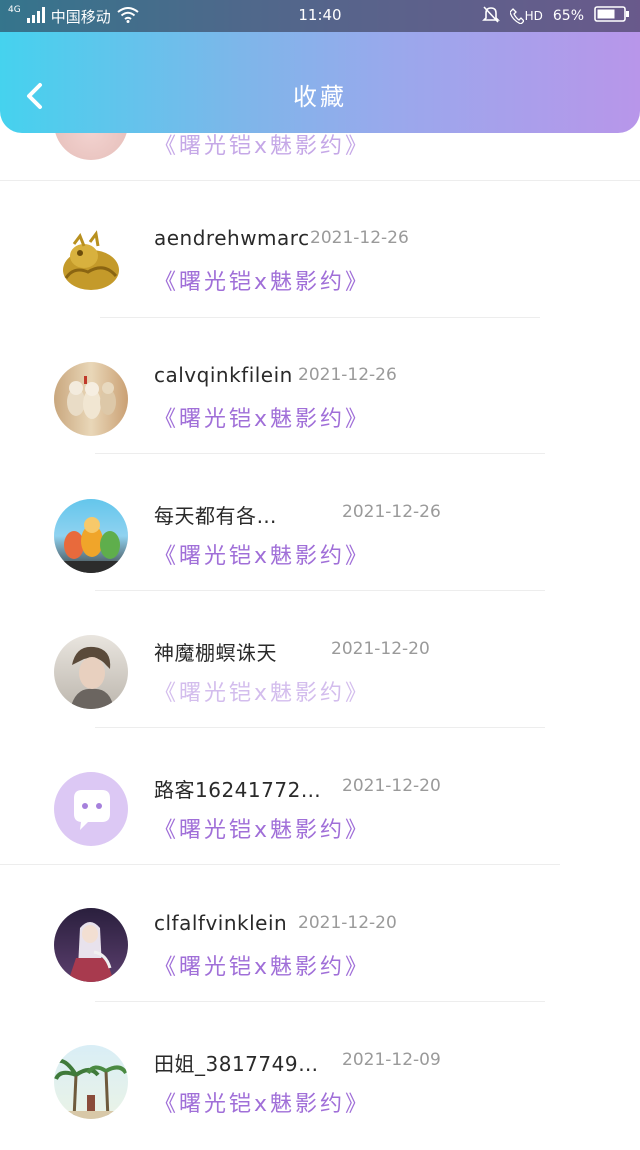  I want to click on date: 2021-12-09, so click(391, 1060).